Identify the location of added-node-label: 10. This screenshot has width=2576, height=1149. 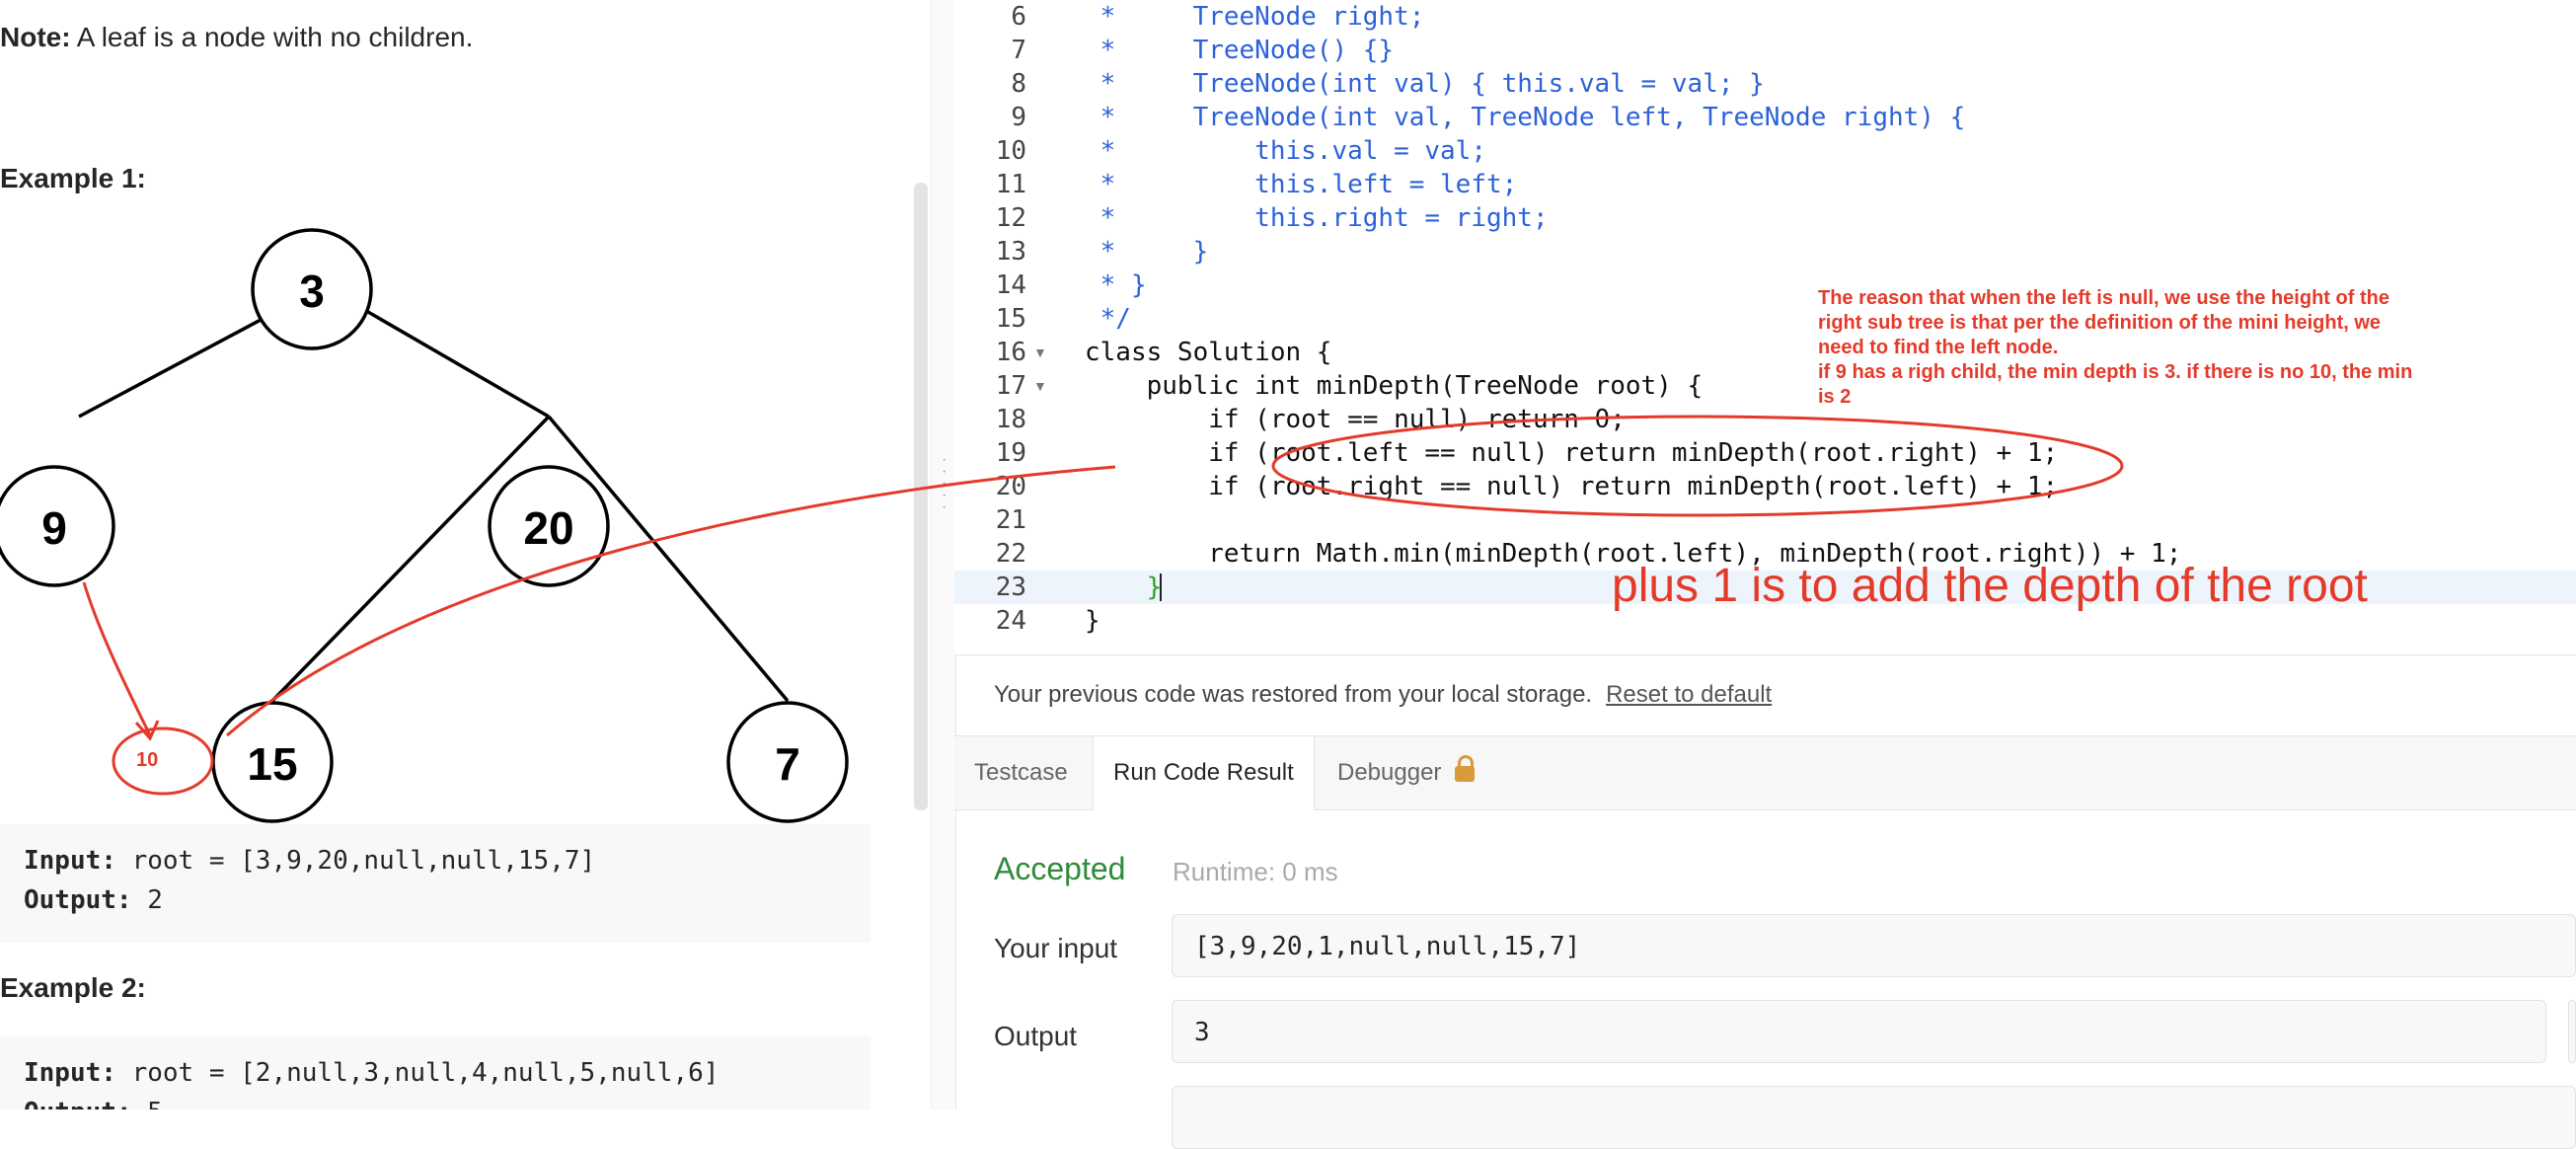
(147, 760).